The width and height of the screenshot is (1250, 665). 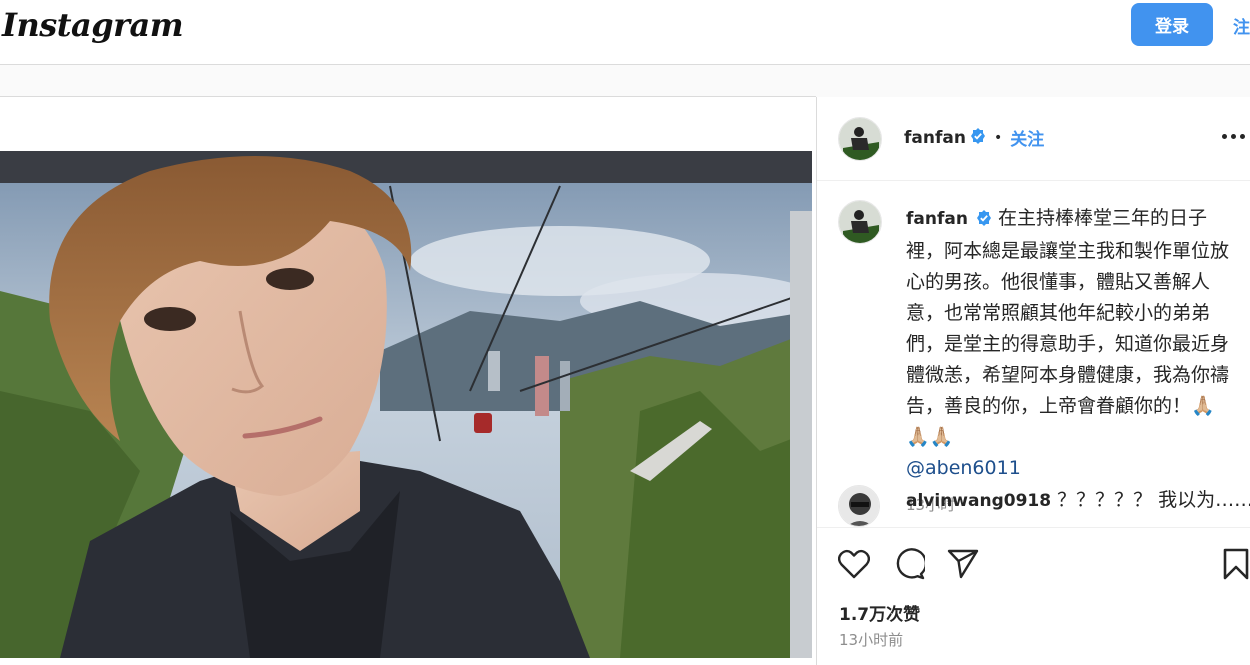 I want to click on post-header: fanfan • 关注, so click(x=1033, y=139).